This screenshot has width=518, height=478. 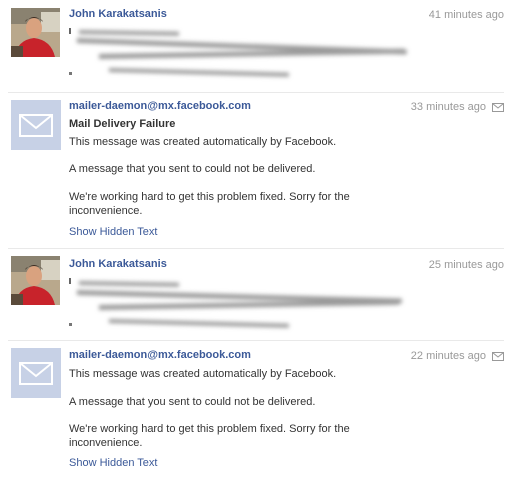 What do you see at coordinates (448, 356) in the screenshot?
I see `message-timestamp: 22 minutes ago` at bounding box center [448, 356].